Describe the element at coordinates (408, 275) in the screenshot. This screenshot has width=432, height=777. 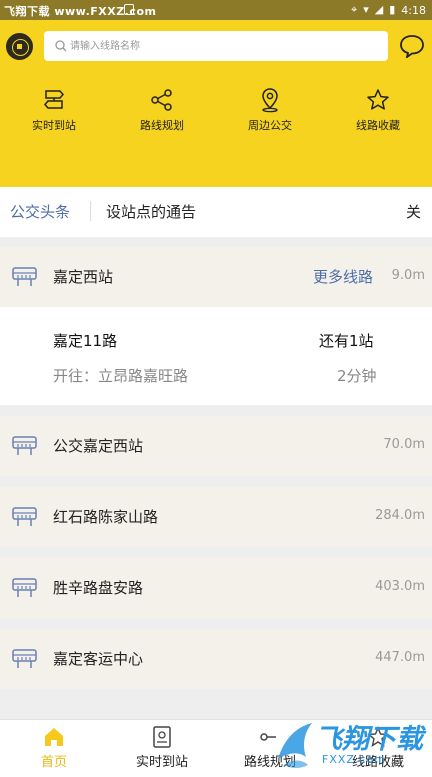
I see `station-distance: 9.0m` at that location.